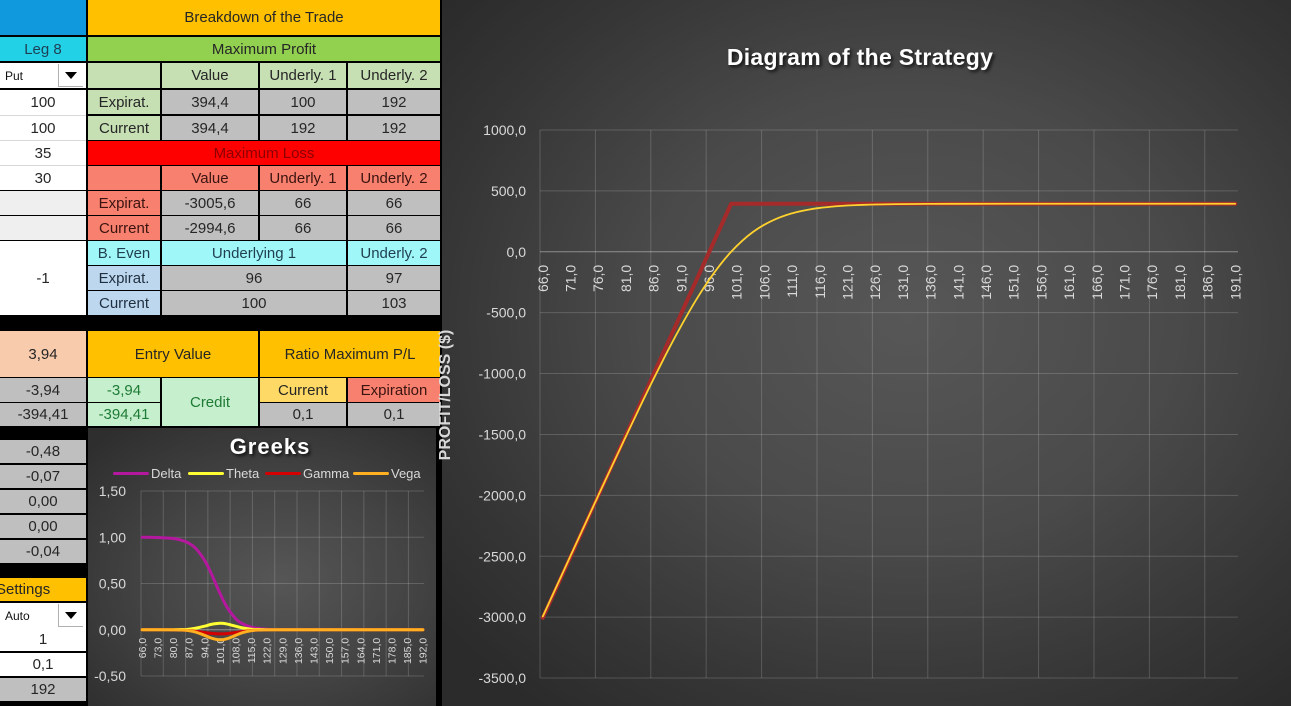 The height and width of the screenshot is (706, 1291). What do you see at coordinates (350, 354) in the screenshot?
I see `ratio-title: Ratio Maximum P/L` at bounding box center [350, 354].